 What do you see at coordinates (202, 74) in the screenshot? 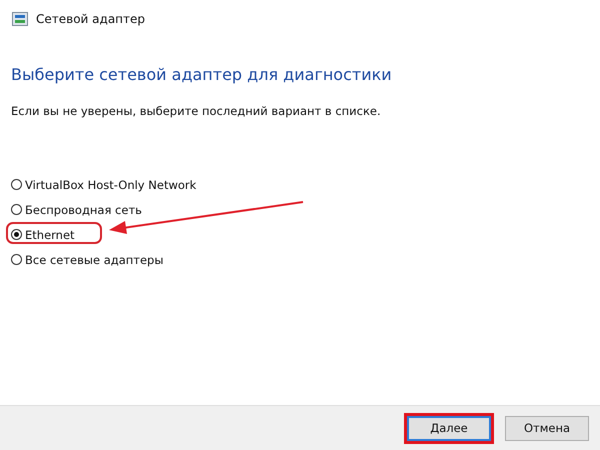
I see `heading: Выберите сетевой адаптер для диагностики` at bounding box center [202, 74].